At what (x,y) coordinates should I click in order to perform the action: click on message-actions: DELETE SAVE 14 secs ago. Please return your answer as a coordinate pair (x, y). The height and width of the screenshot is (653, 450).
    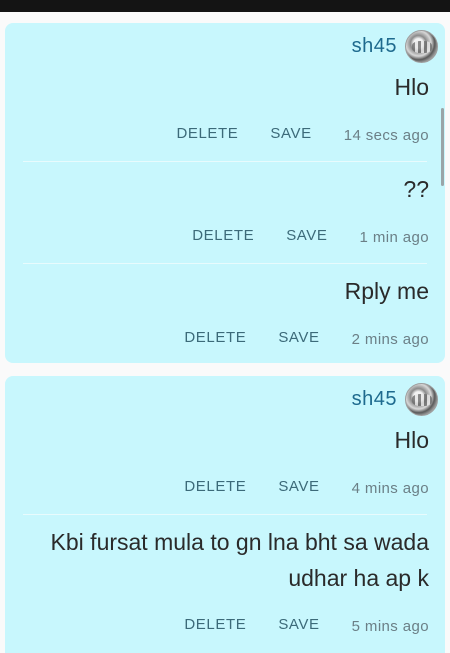
    Looking at the image, I should click on (227, 133).